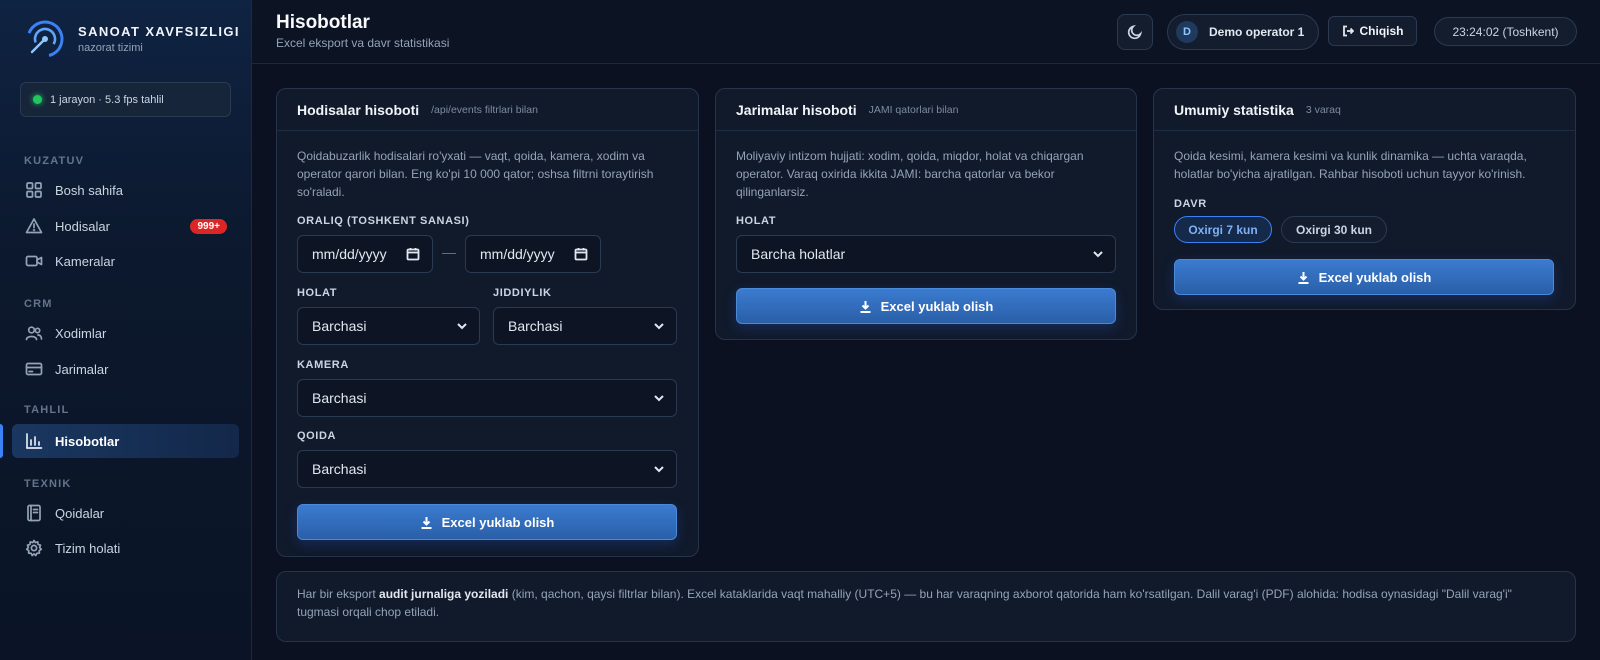 The height and width of the screenshot is (660, 1600). What do you see at coordinates (339, 398) in the screenshot?
I see `camera-select-value: Barchasi` at bounding box center [339, 398].